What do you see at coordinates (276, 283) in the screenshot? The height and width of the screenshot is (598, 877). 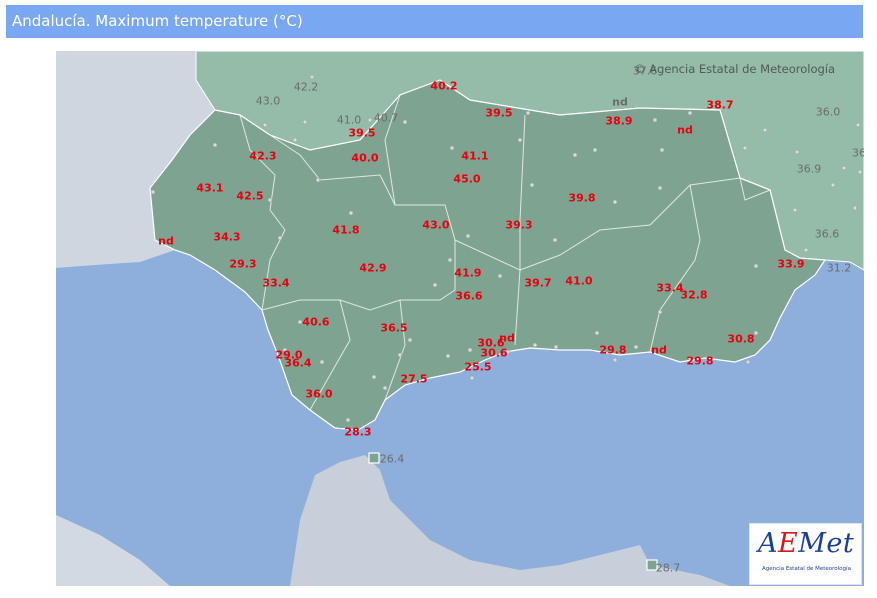 I see `station-value: 33.4` at bounding box center [276, 283].